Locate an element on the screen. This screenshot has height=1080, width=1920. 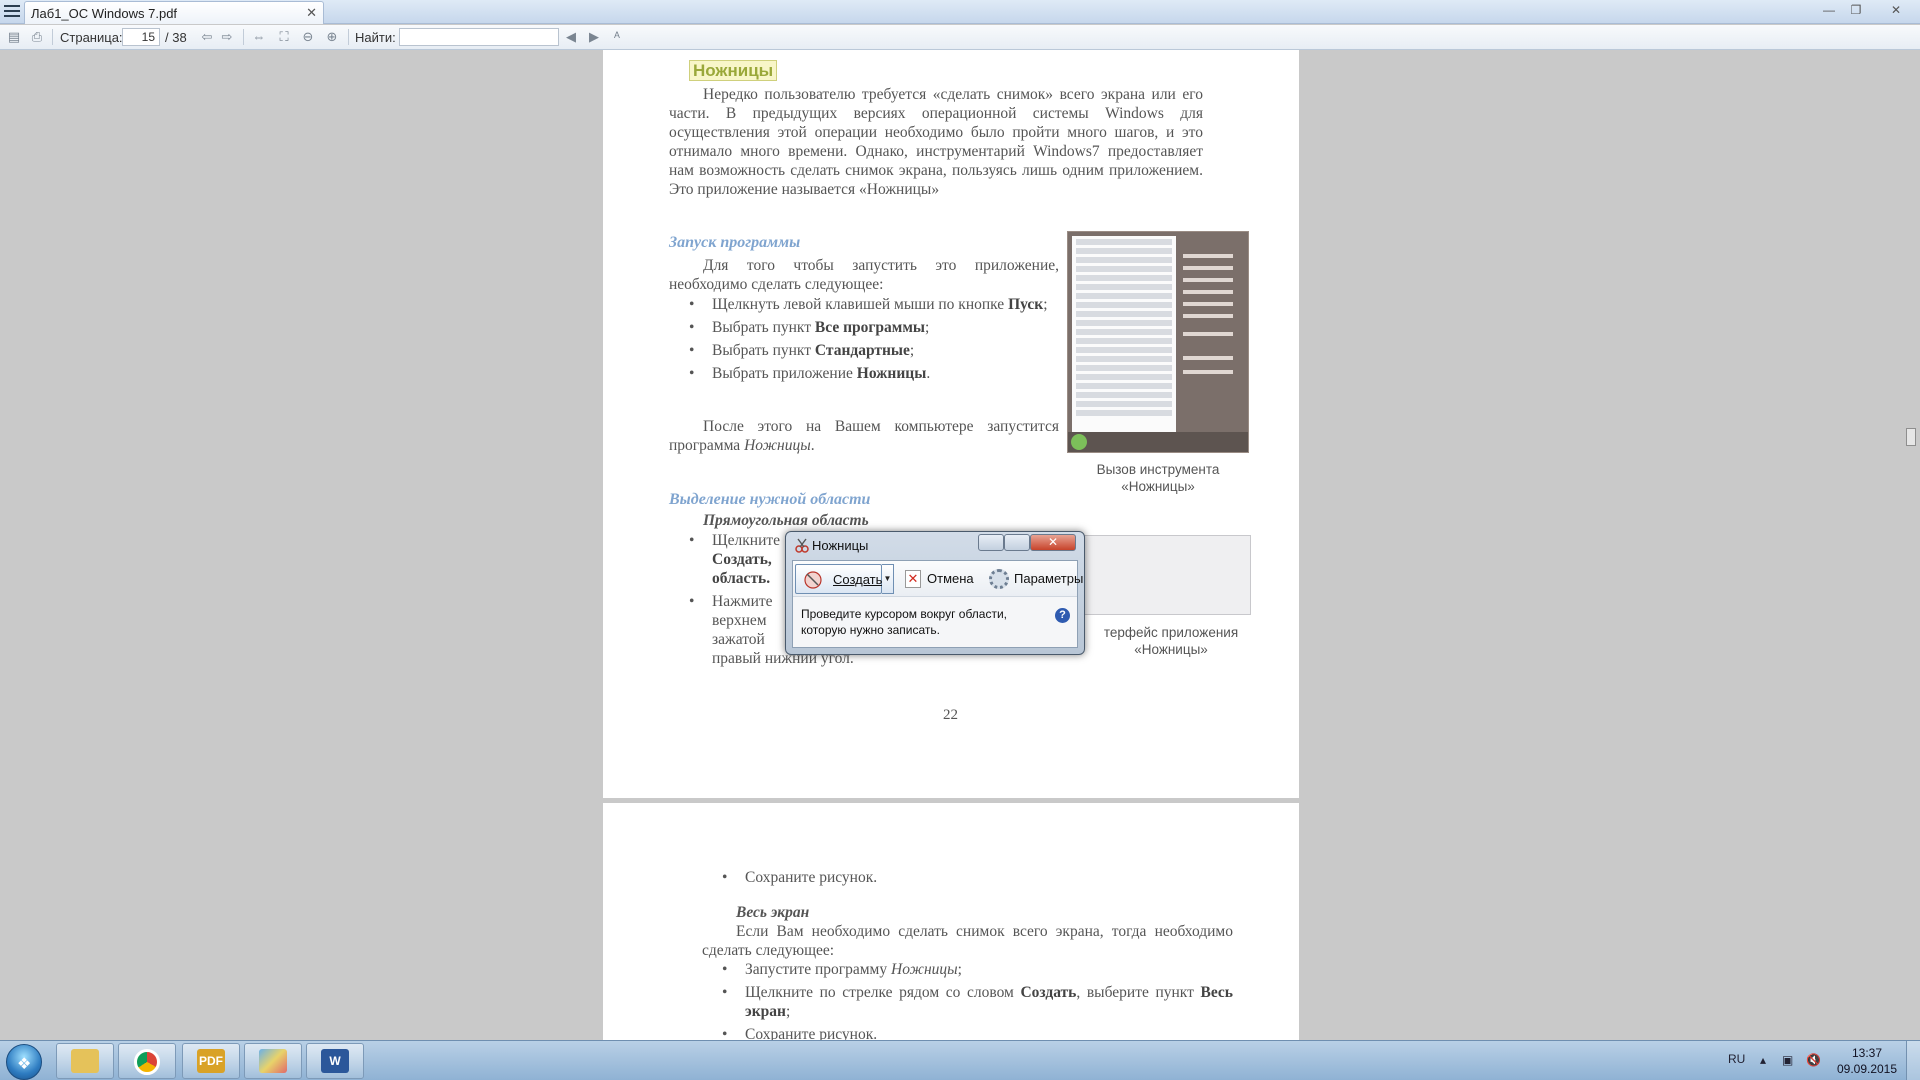
list-item: Выбрать пункт Все программы; is located at coordinates (864, 327).